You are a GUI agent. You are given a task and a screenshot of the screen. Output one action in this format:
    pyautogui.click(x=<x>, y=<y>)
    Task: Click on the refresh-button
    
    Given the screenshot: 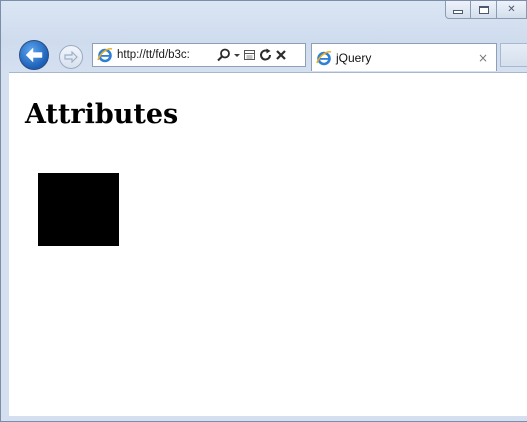 What is the action you would take?
    pyautogui.click(x=266, y=55)
    